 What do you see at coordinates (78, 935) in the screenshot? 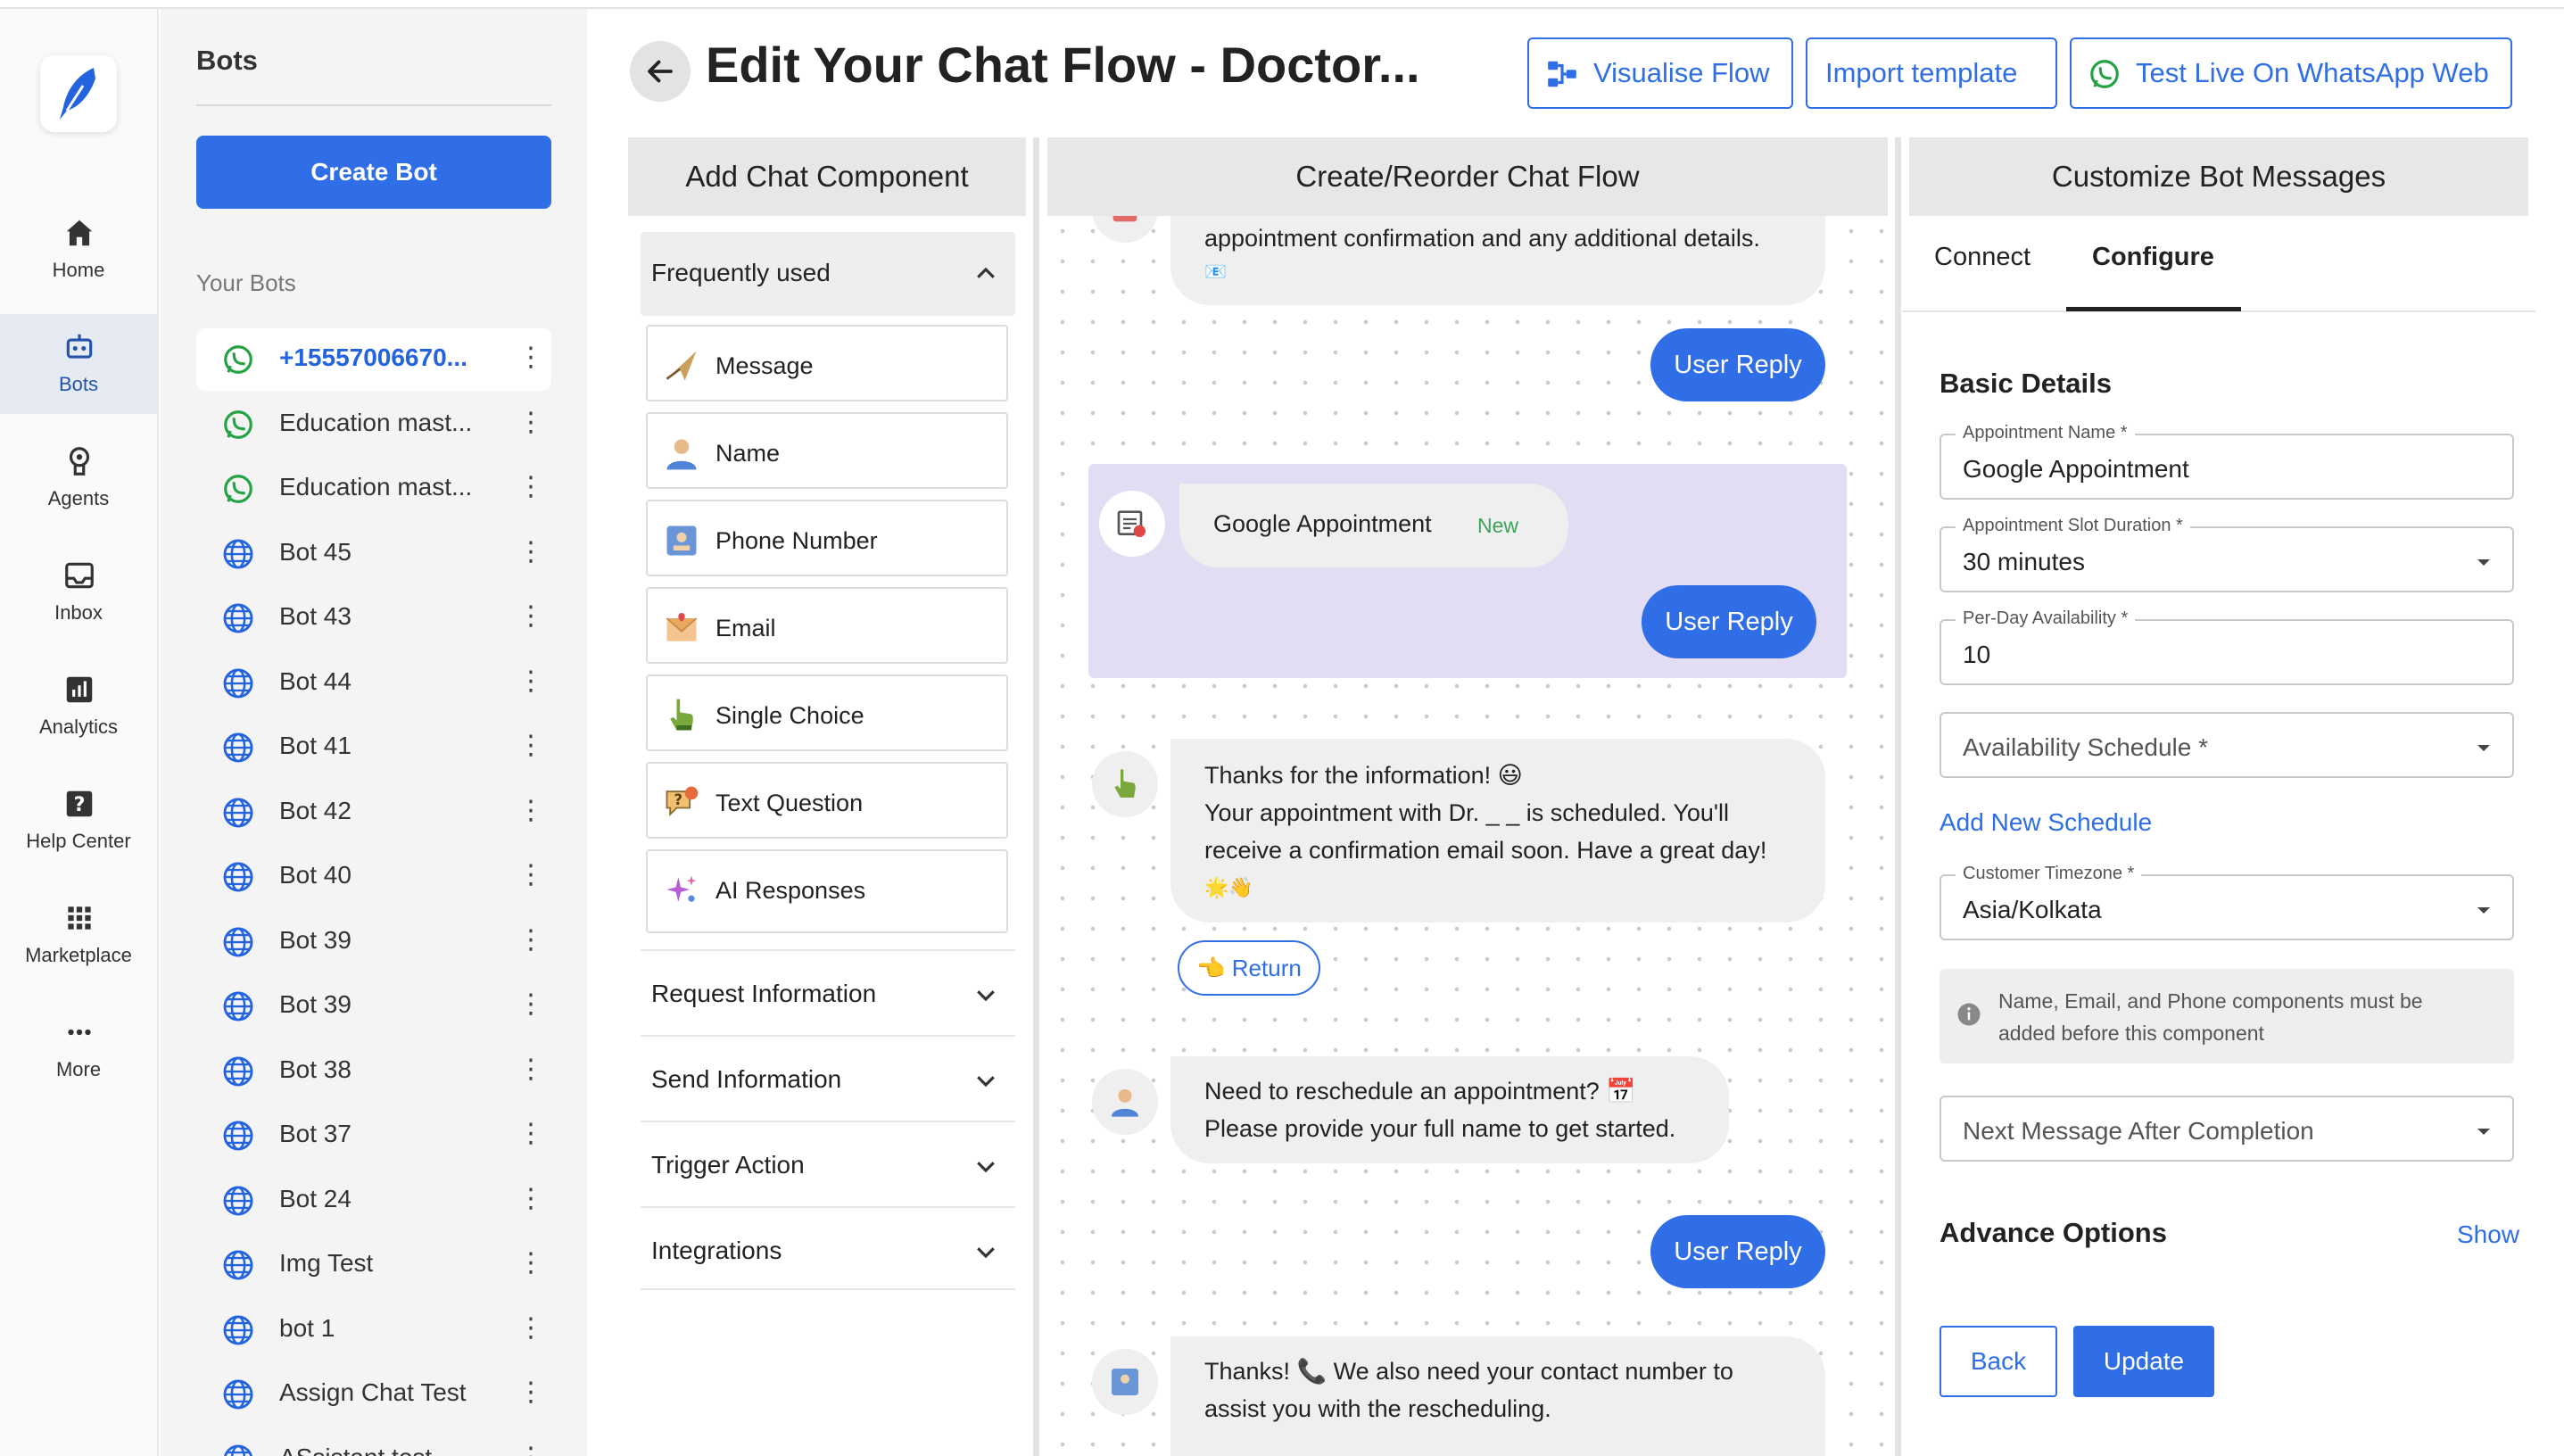
I see `nav-marketplace: Marketplace` at bounding box center [78, 935].